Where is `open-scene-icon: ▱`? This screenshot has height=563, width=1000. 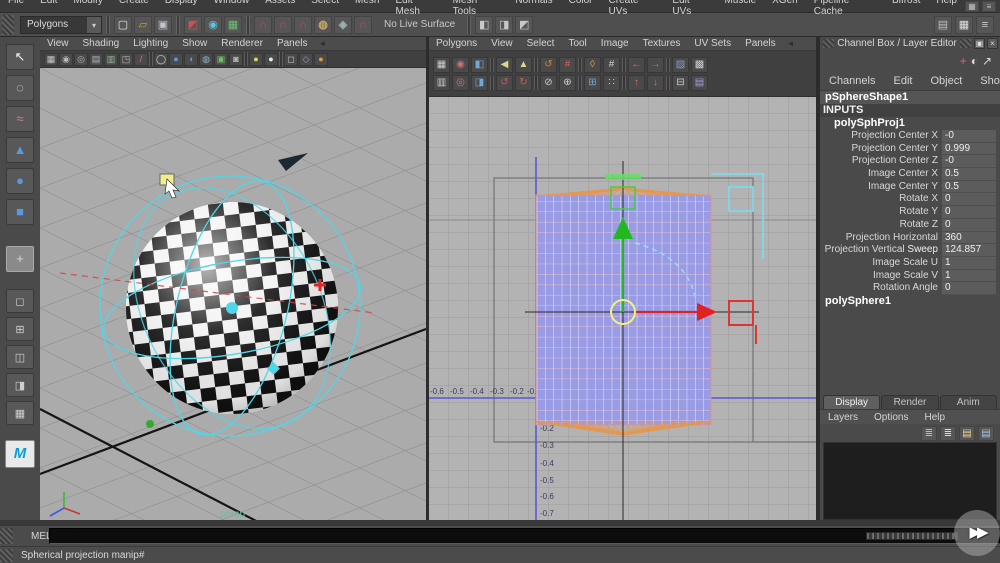
open-scene-icon: ▱ is located at coordinates (143, 24).